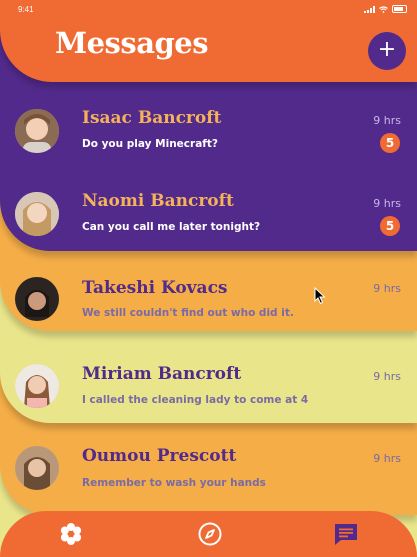 The width and height of the screenshot is (417, 557). What do you see at coordinates (158, 201) in the screenshot?
I see `contact-name: Naomi Bancroft` at bounding box center [158, 201].